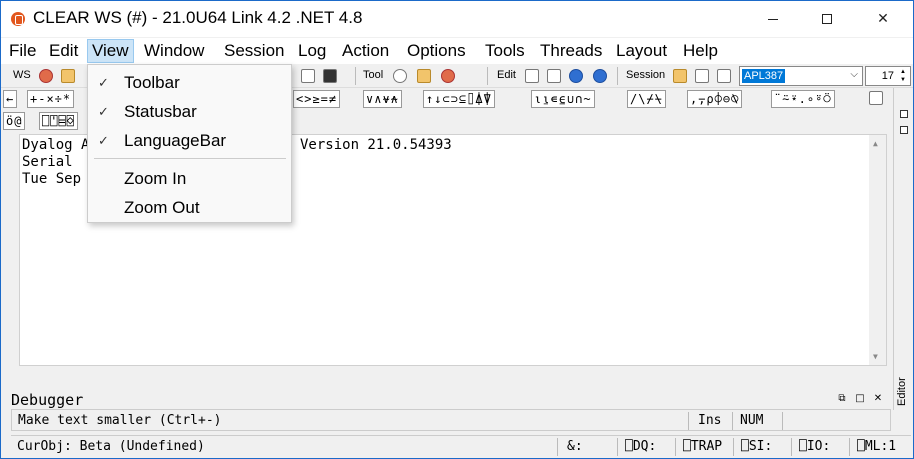  I want to click on langbar-group: /\⌿⍀, so click(646, 99).